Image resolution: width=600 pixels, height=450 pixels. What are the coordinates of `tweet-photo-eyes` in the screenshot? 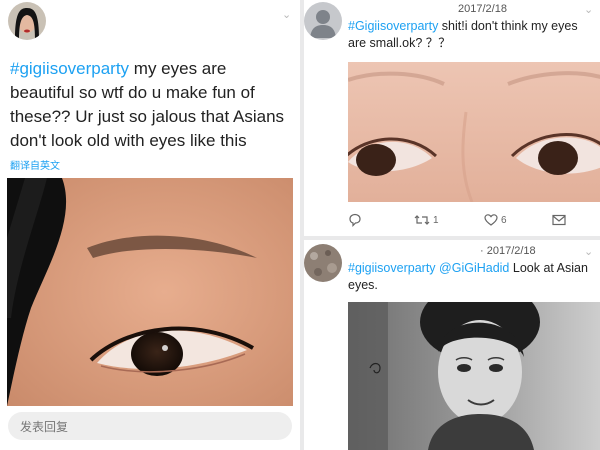 It's located at (471, 132).